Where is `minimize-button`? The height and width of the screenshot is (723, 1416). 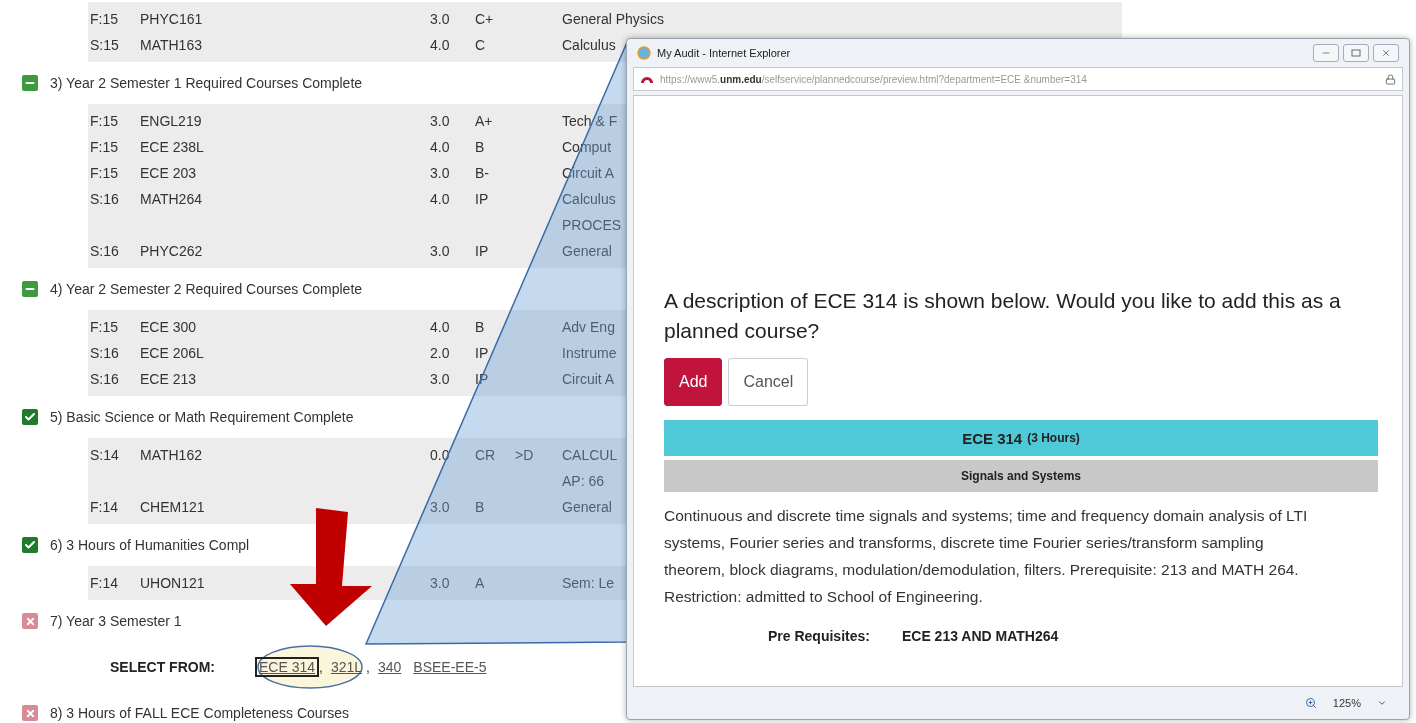
minimize-button is located at coordinates (1326, 53).